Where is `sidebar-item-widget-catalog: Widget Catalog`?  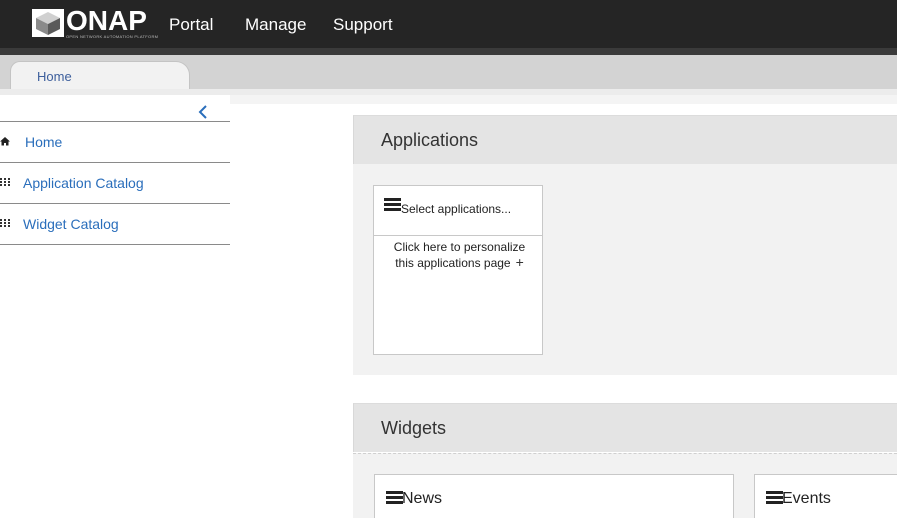
sidebar-item-widget-catalog: Widget Catalog is located at coordinates (115, 224).